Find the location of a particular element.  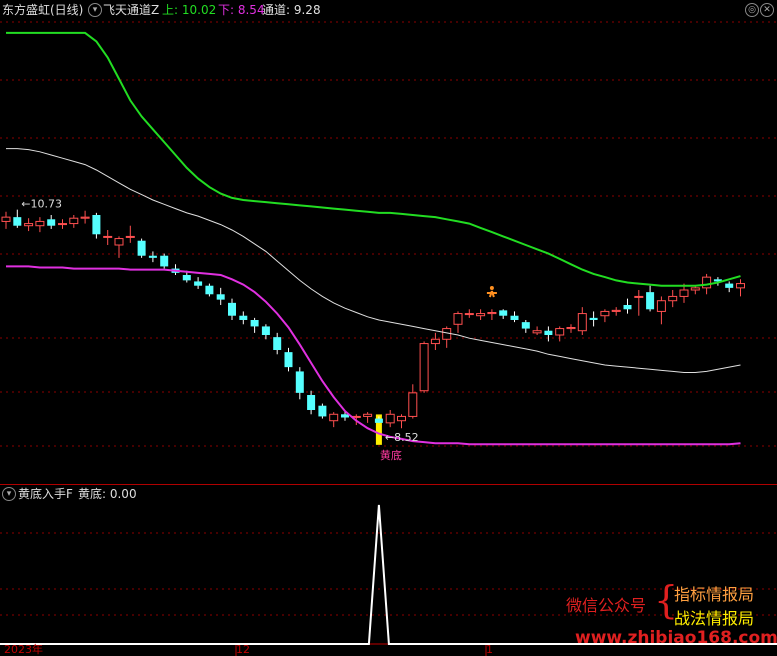

channel-value: 通道: 9.28 is located at coordinates (291, 10).